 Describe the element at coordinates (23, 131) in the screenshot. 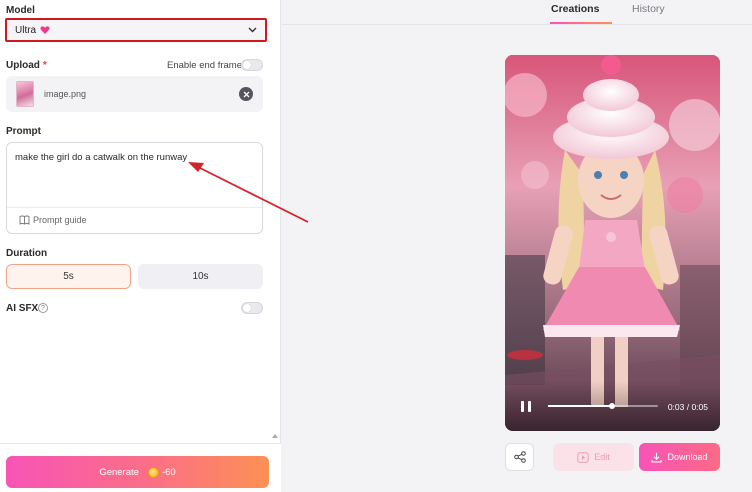

I see `prompt-label: Prompt` at that location.